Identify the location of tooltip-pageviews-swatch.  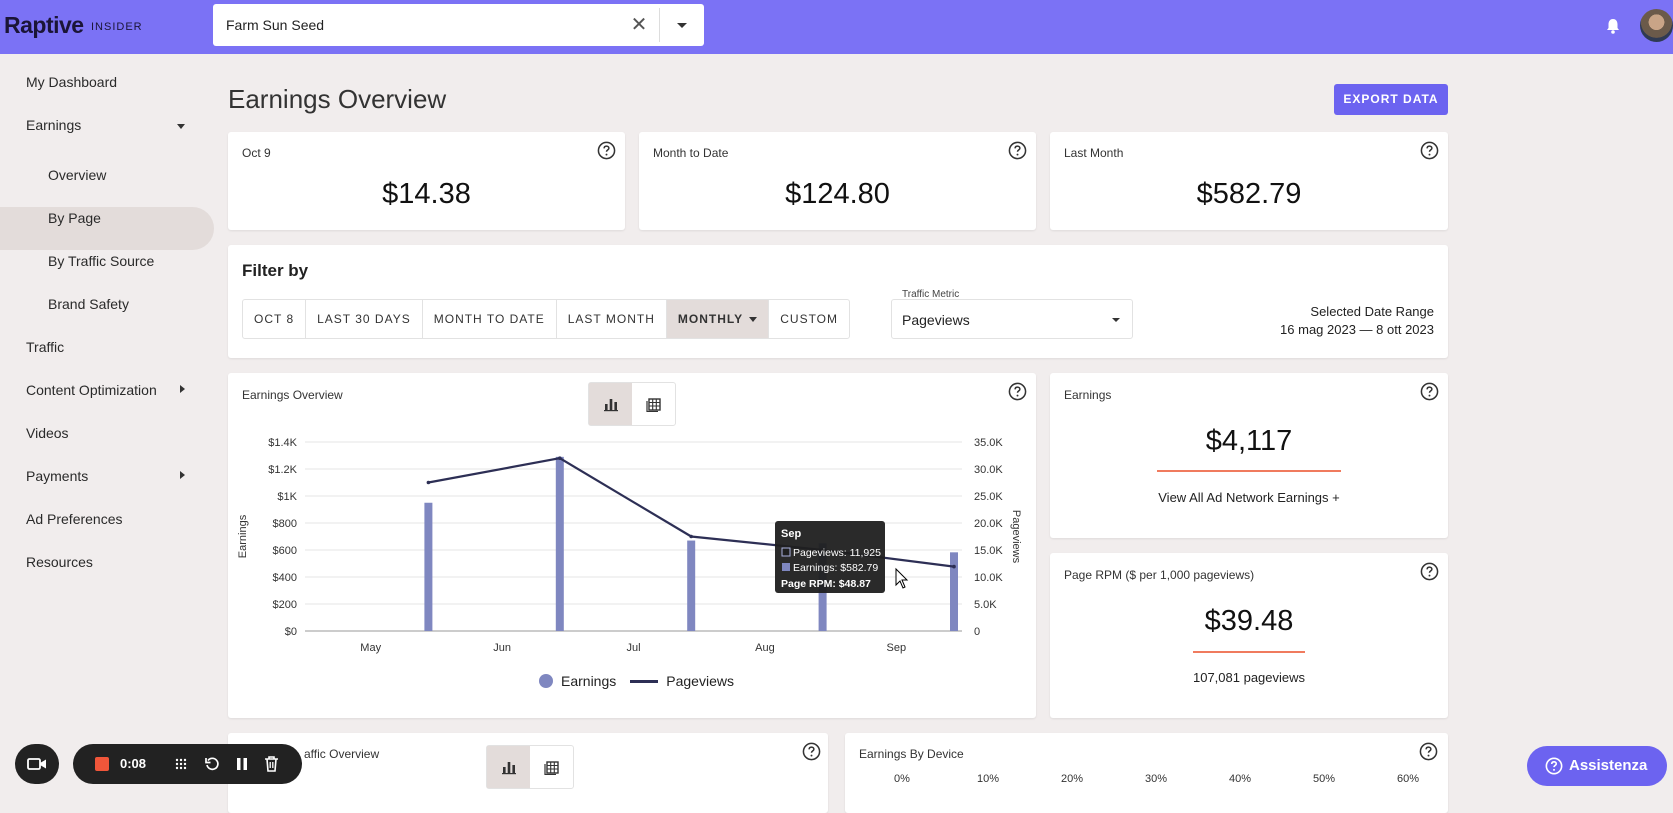
(786, 552).